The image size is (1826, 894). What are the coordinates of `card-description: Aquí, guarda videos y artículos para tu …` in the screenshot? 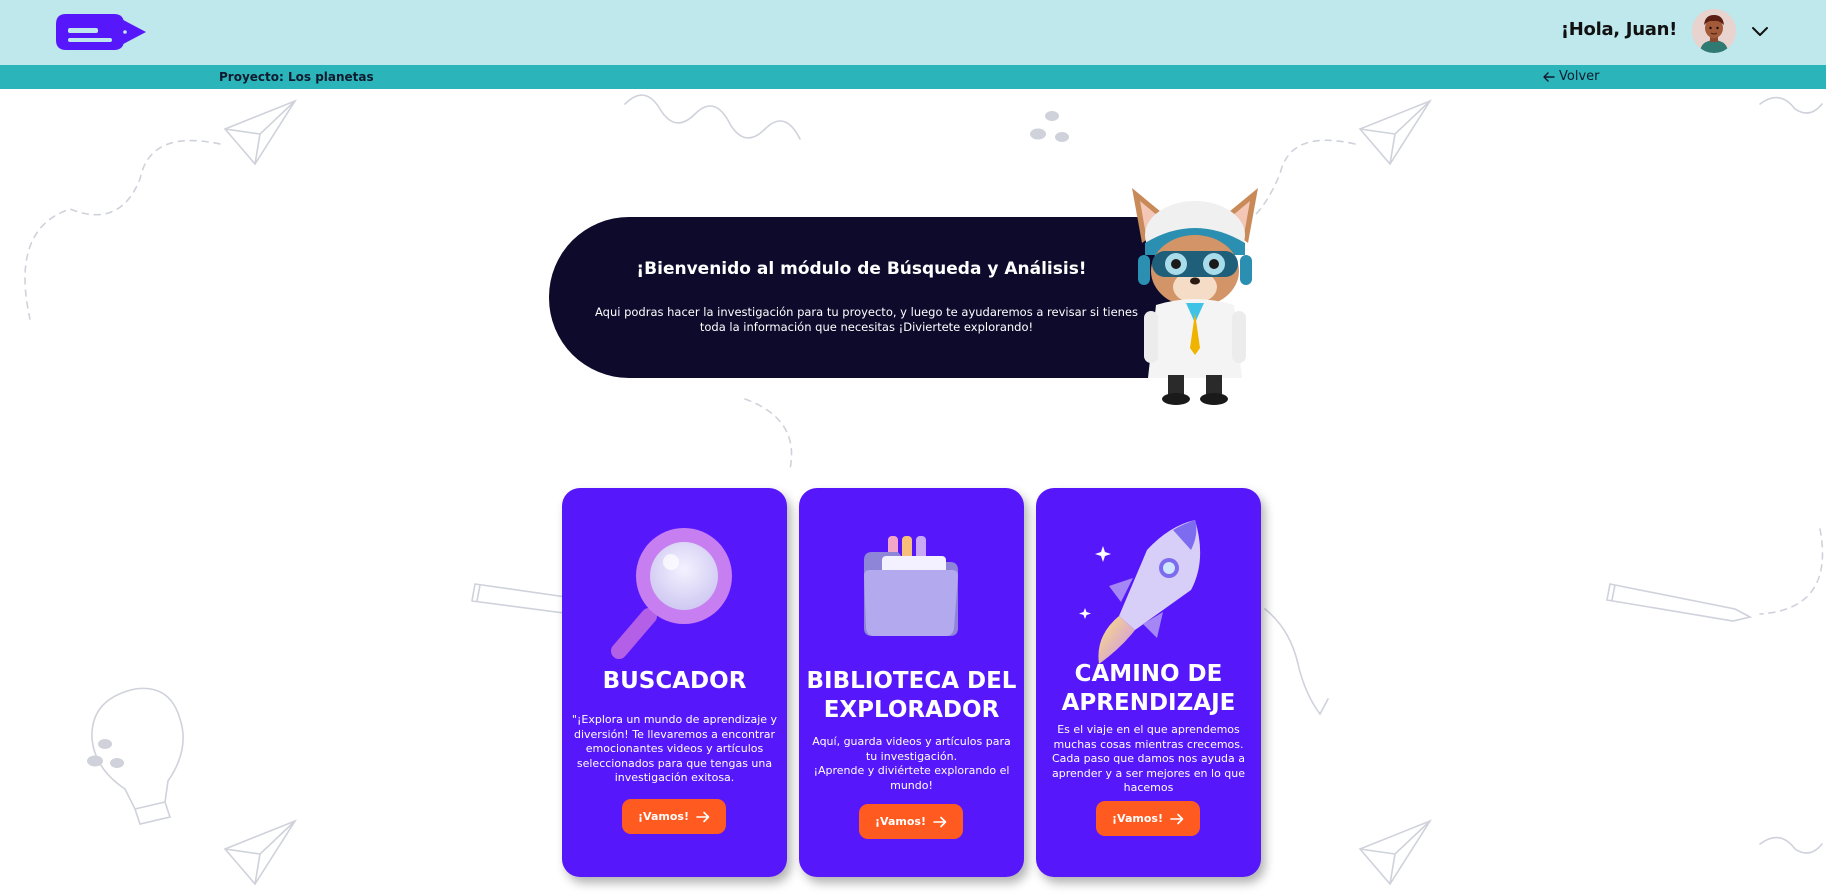 It's located at (911, 763).